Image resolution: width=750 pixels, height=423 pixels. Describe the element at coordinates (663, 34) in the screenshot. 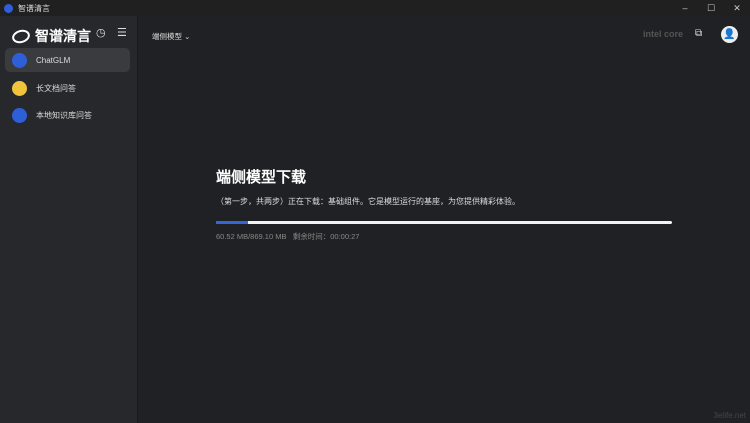

I see `intel-logo: intel core` at that location.